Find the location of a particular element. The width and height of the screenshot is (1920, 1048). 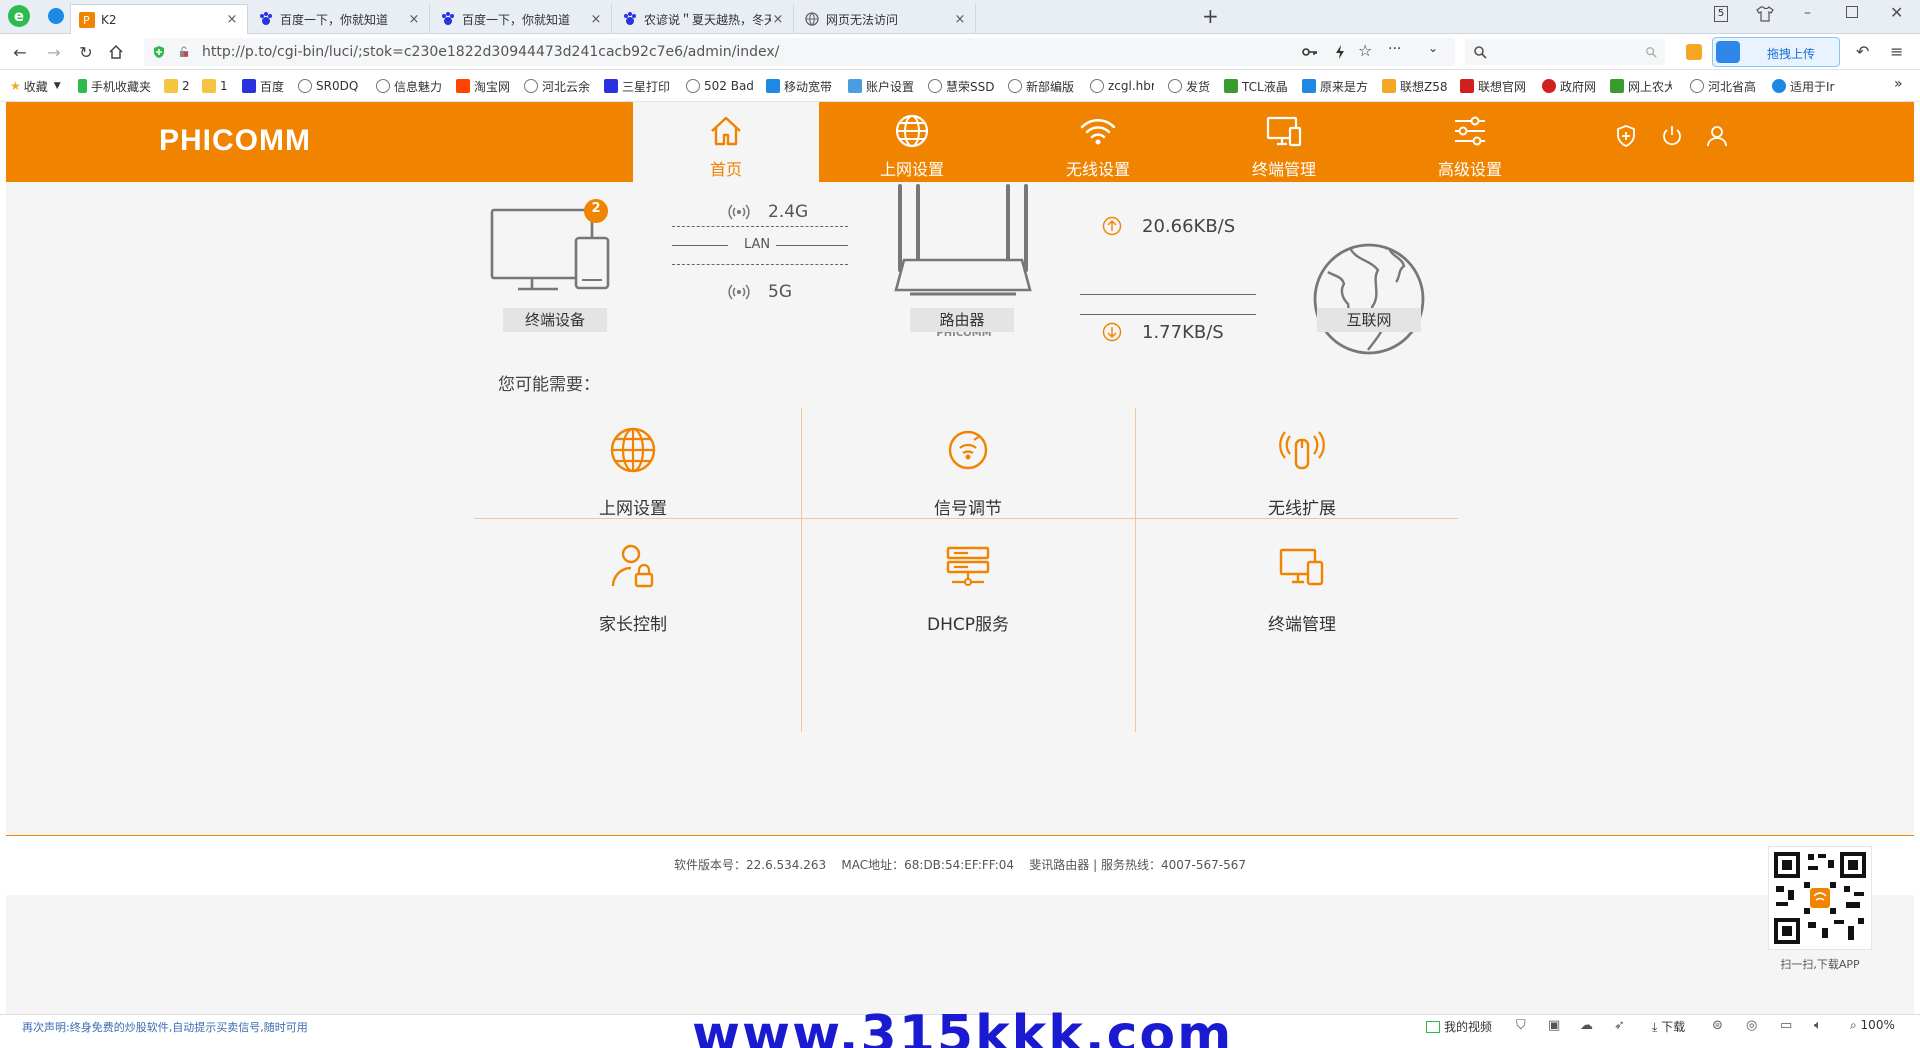

bookmark-favorites: ★ 收藏 ▼ is located at coordinates (42, 86).